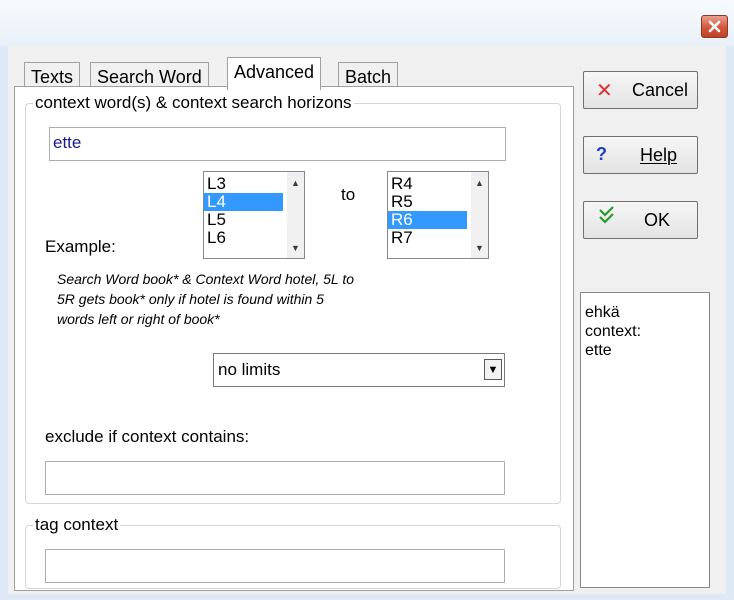  What do you see at coordinates (427, 184) in the screenshot?
I see `right-horizon-item: R4` at bounding box center [427, 184].